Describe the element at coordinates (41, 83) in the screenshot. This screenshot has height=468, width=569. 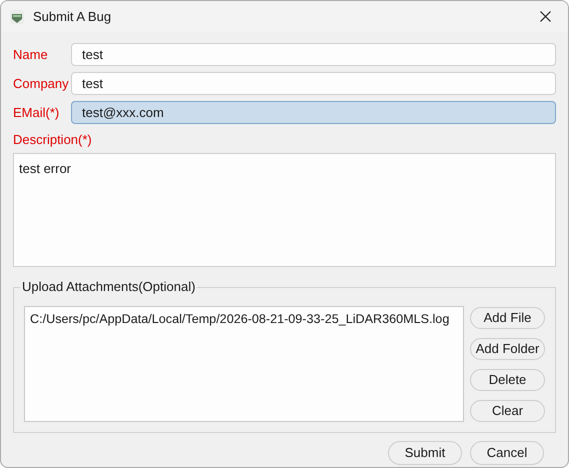
I see `field-label: Company` at that location.